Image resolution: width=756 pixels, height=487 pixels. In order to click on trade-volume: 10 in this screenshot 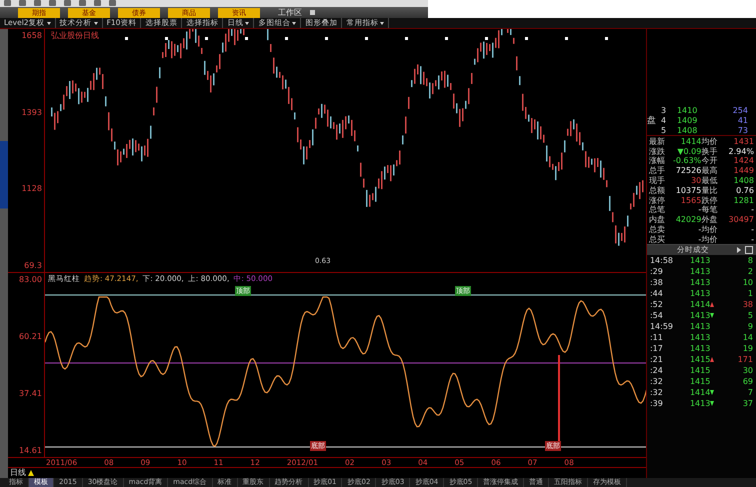, I will do `click(747, 283)`.